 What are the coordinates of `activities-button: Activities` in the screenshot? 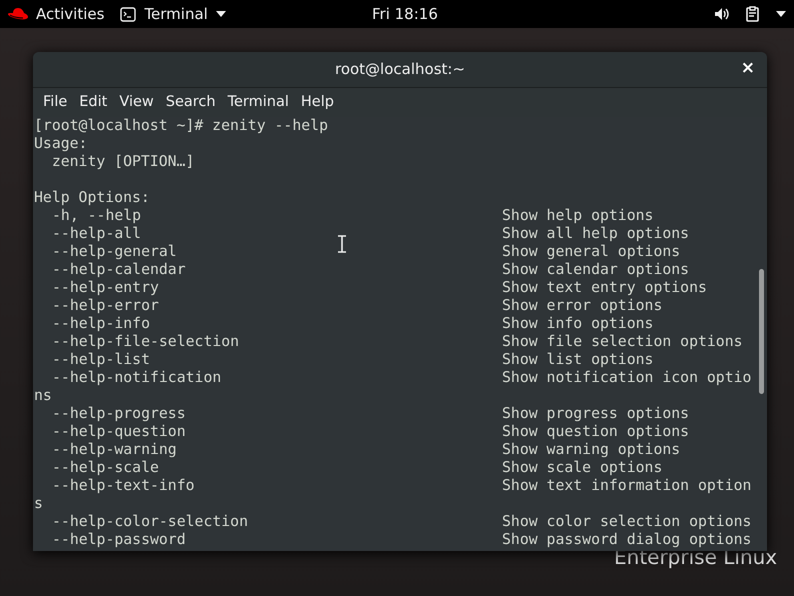 It's located at (56, 14).